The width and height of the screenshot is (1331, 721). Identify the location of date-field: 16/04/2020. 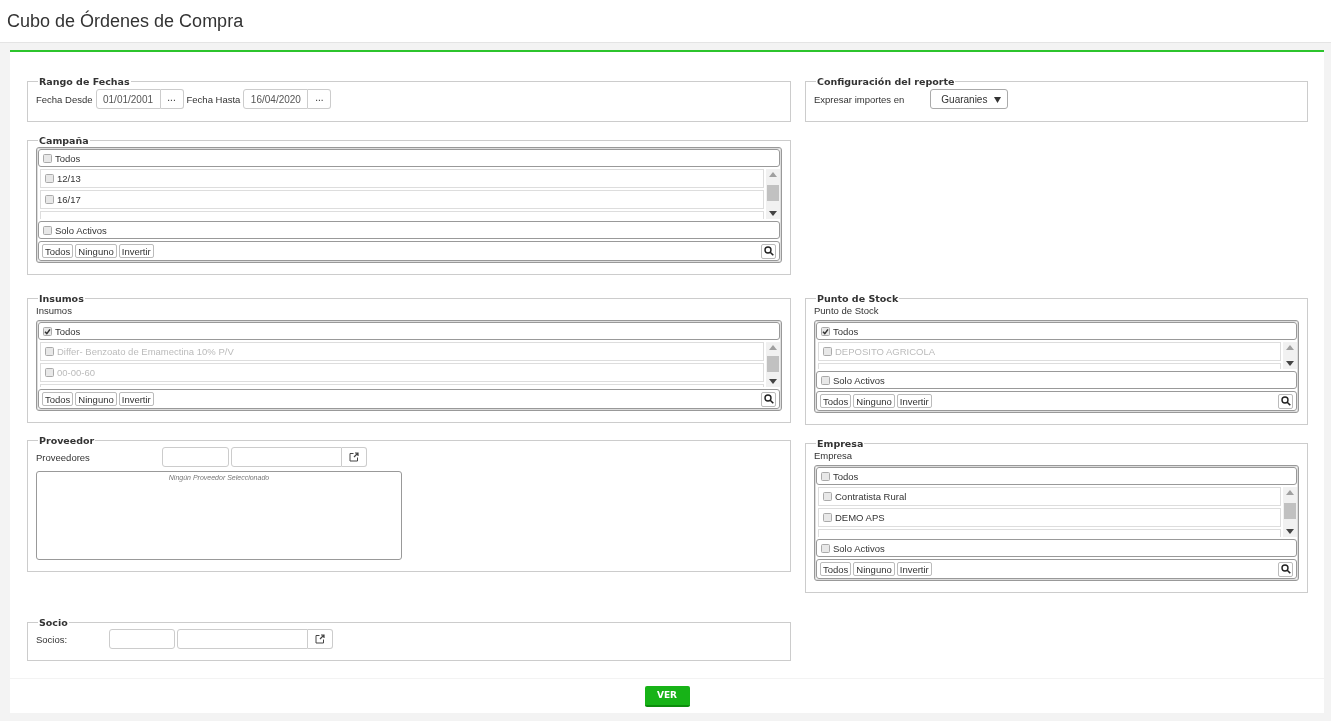
(276, 99).